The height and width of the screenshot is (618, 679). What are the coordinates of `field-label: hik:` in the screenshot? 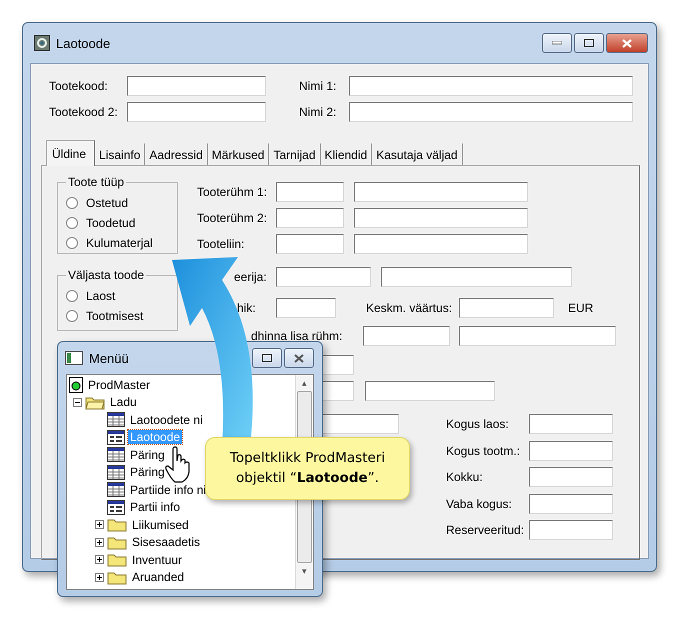 It's located at (246, 308).